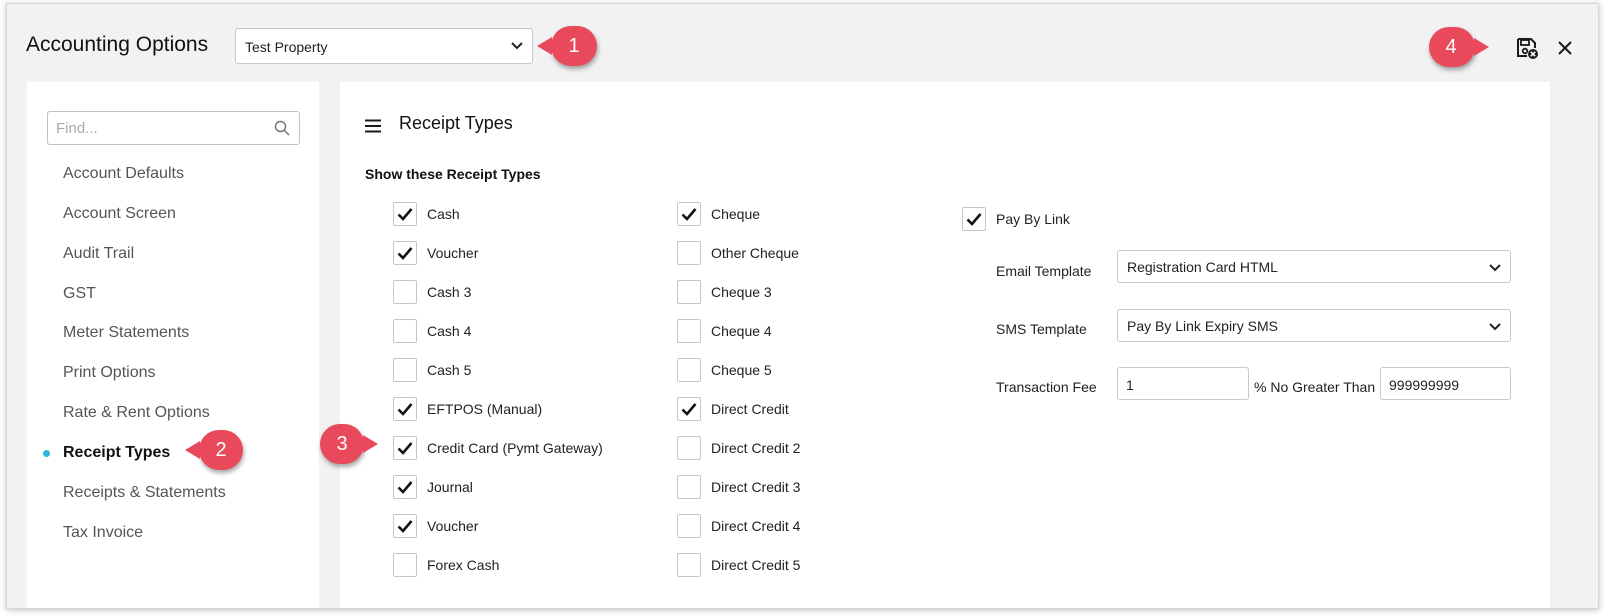 The width and height of the screenshot is (1611, 616). Describe the element at coordinates (158, 128) in the screenshot. I see `search-input` at that location.